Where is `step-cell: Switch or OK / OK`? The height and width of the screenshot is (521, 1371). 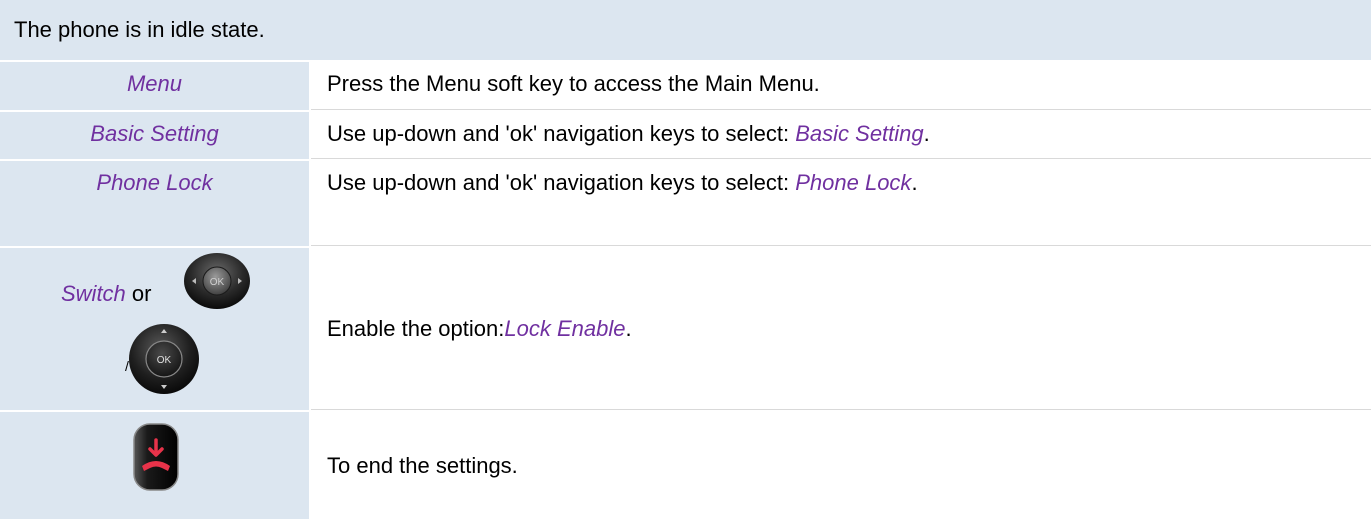
step-cell: Switch or OK / OK is located at coordinates (155, 329).